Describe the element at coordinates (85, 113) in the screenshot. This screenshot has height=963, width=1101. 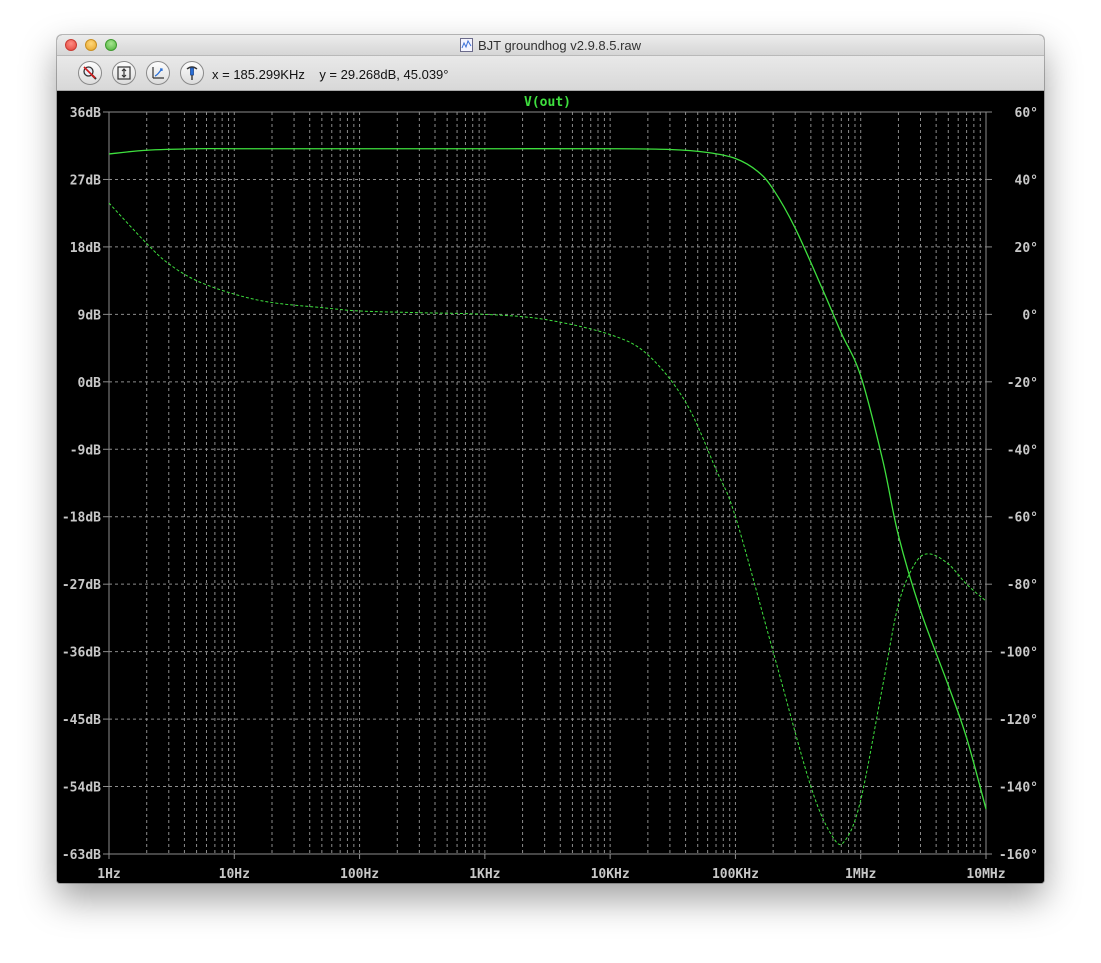
I see `y-left-tick-label: 36dB` at that location.